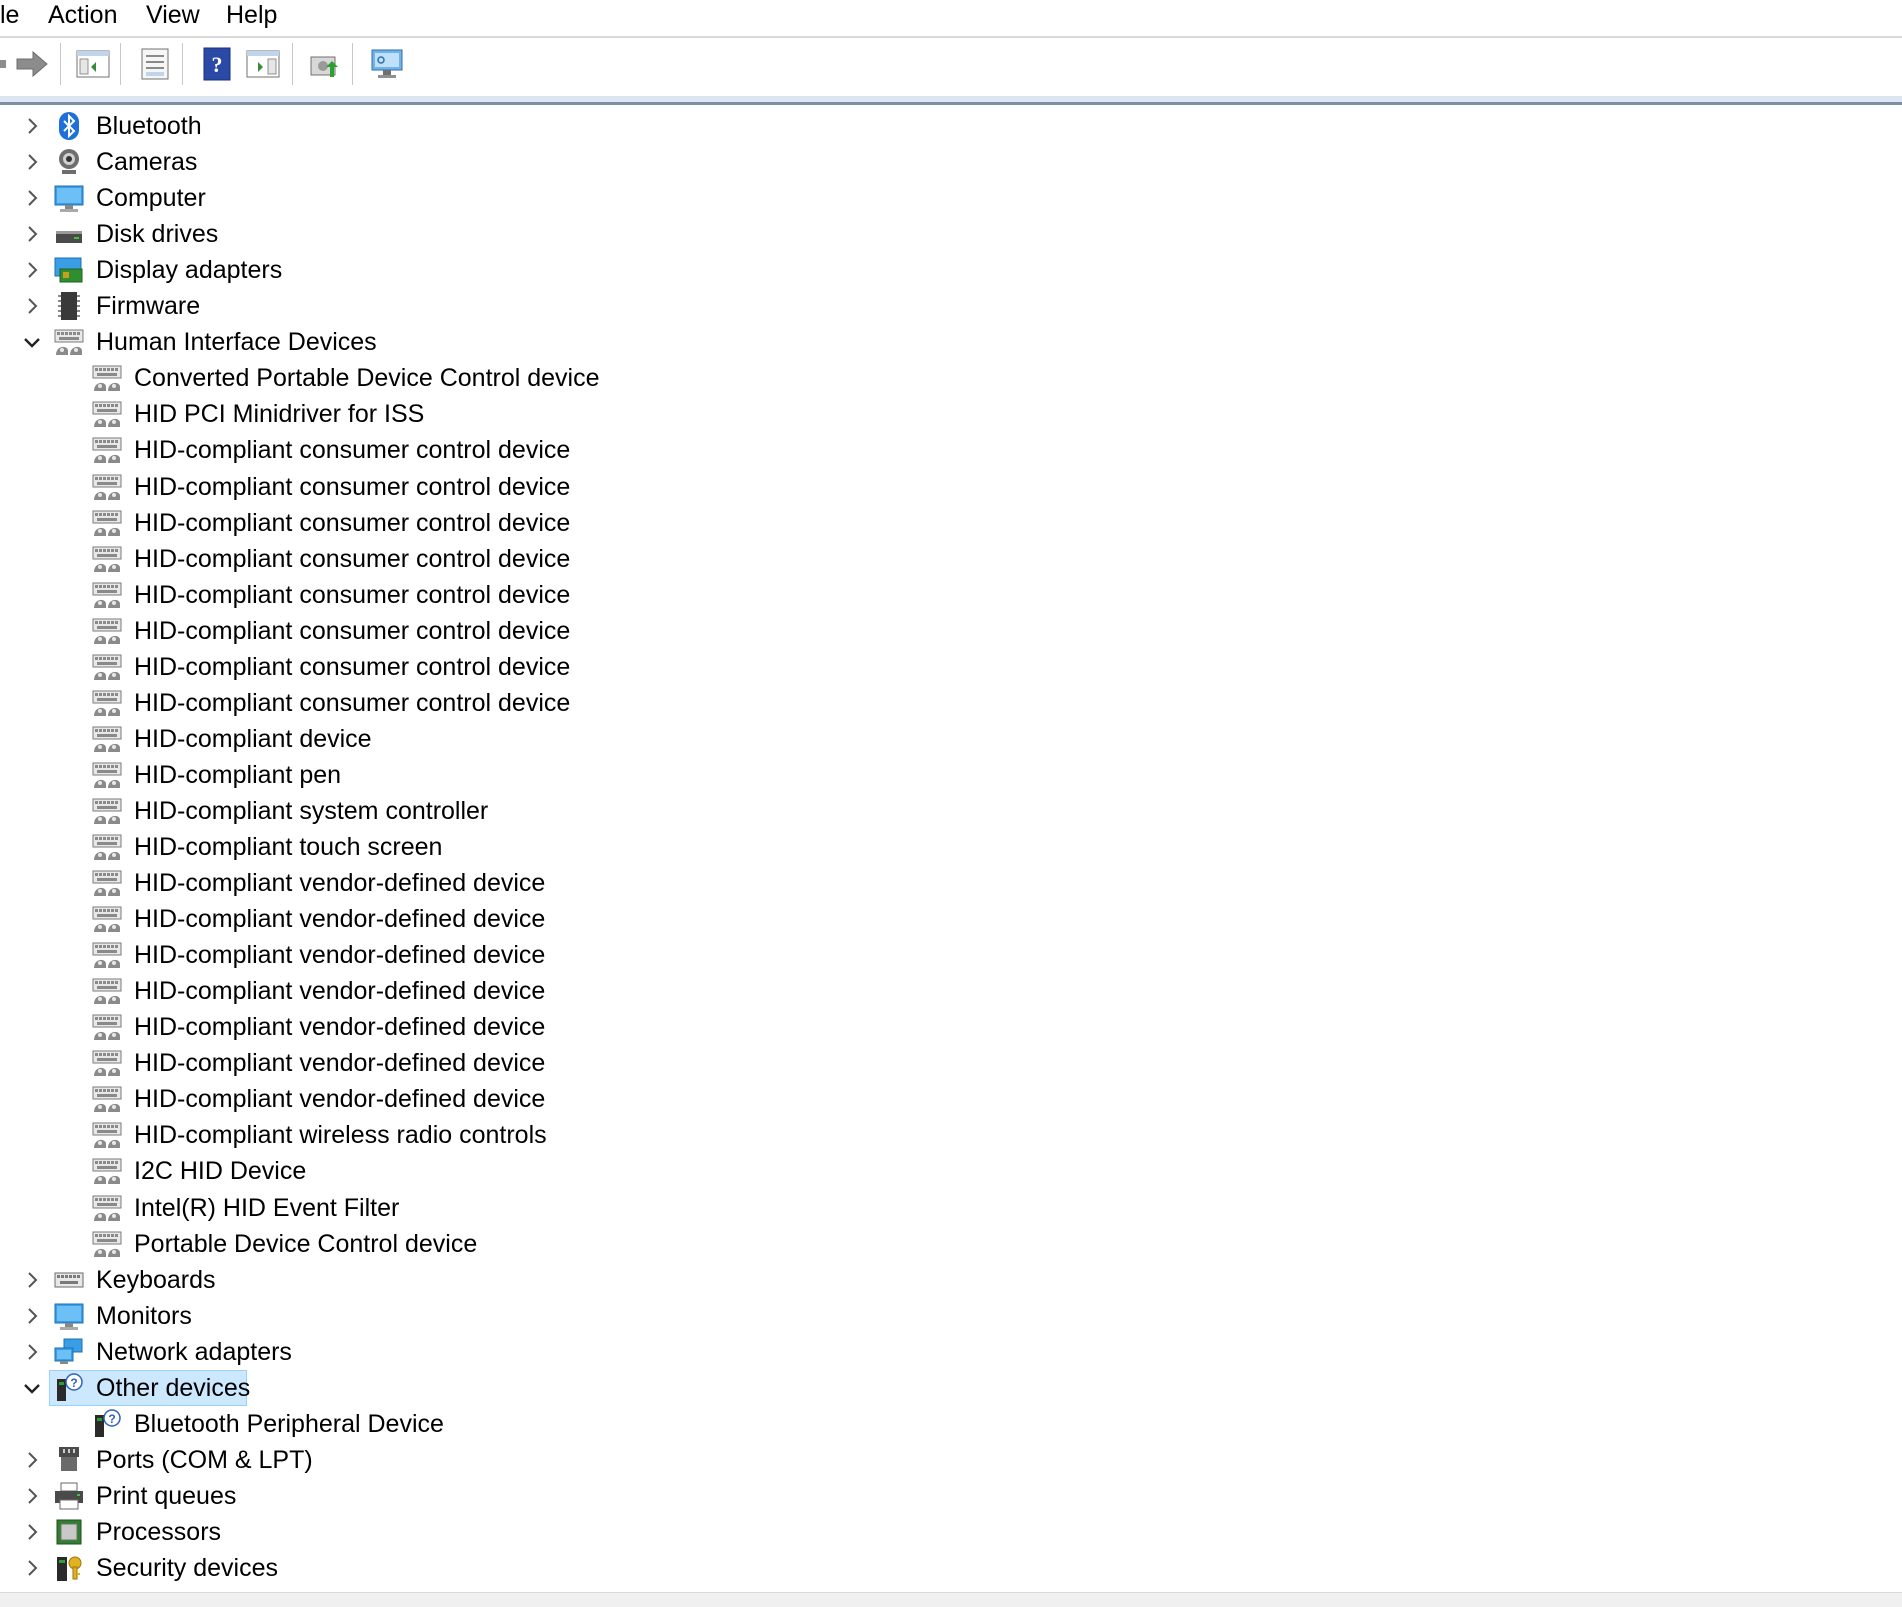 Image resolution: width=1902 pixels, height=1607 pixels. What do you see at coordinates (951, 414) in the screenshot?
I see `tree-device: HID PCI Minidriver for ISS` at bounding box center [951, 414].